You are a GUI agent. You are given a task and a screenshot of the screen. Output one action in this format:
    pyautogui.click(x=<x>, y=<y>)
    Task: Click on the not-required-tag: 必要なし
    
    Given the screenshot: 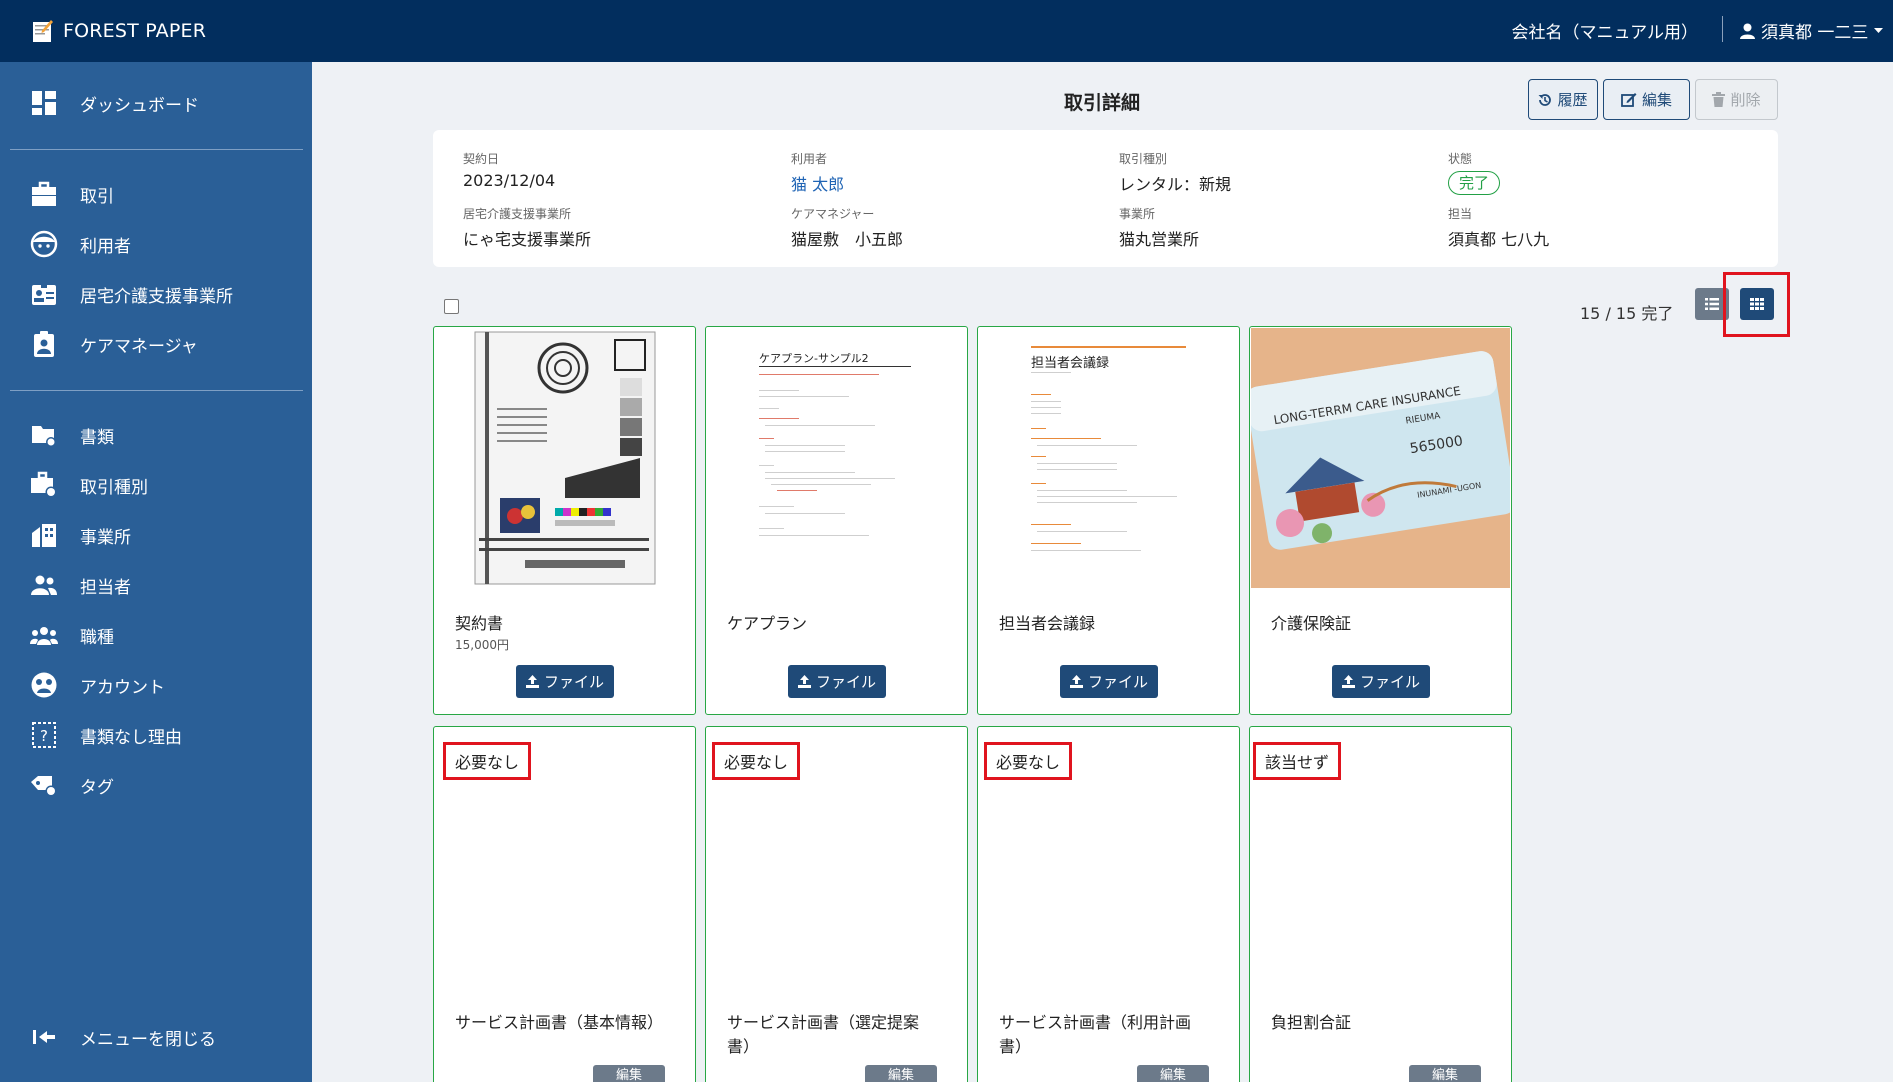 What is the action you would take?
    pyautogui.click(x=756, y=761)
    